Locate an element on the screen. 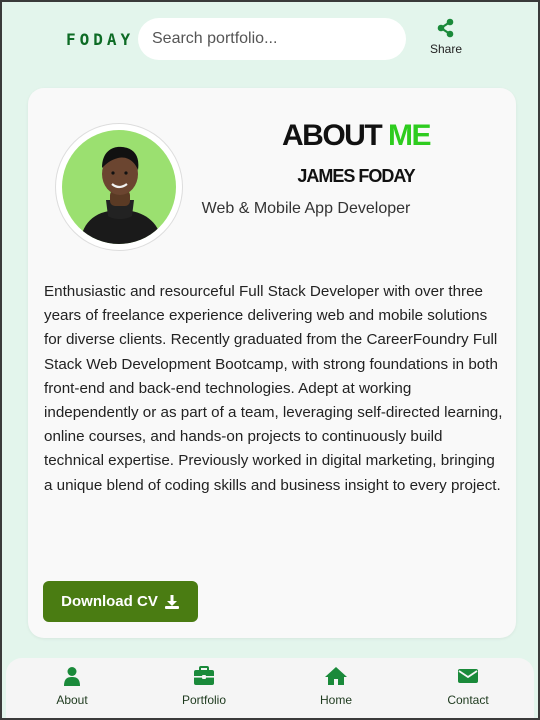  profile-name: JAMES FODAY is located at coordinates (356, 176).